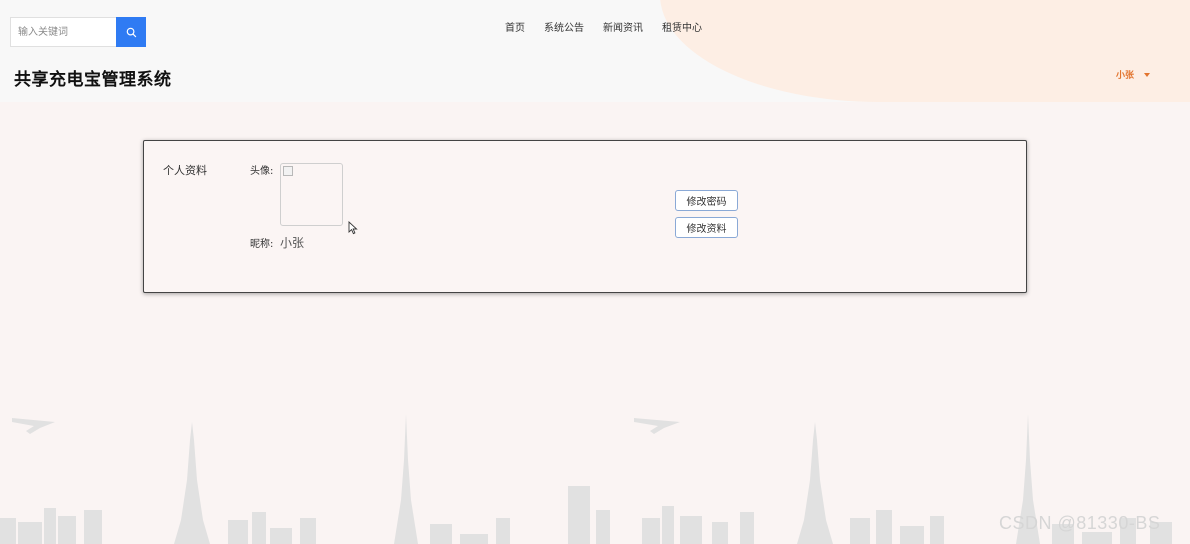  I want to click on broken-image-icon, so click(288, 171).